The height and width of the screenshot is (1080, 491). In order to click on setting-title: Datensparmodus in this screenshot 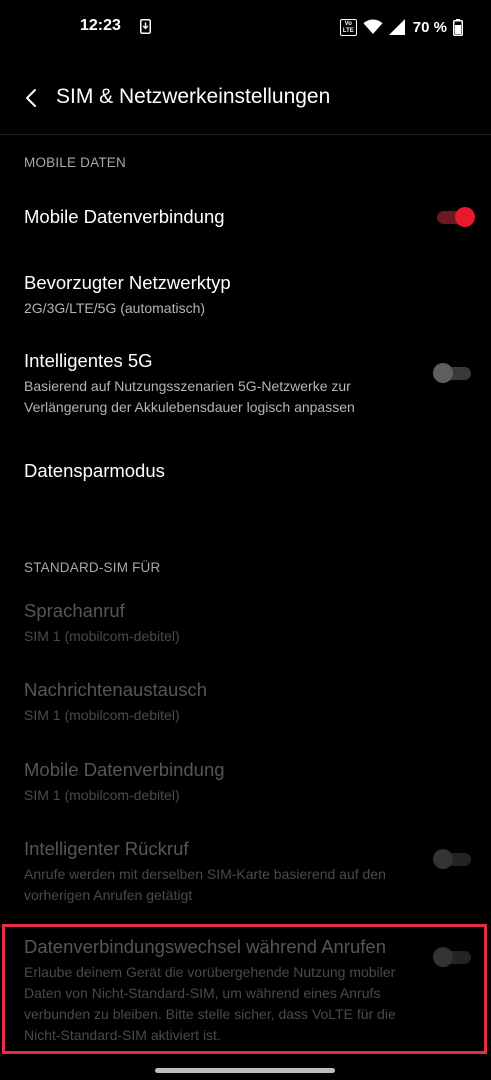, I will do `click(94, 470)`.